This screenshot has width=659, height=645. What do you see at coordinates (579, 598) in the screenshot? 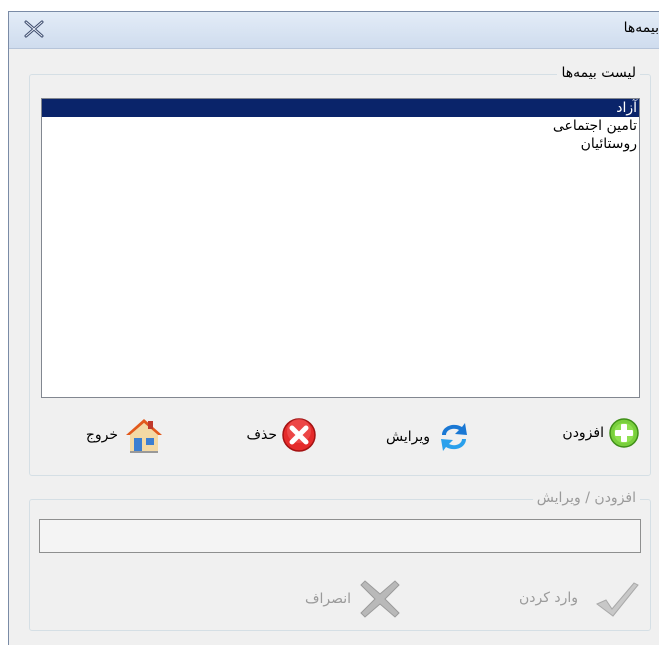
I see `enter-button: وارد کردن` at bounding box center [579, 598].